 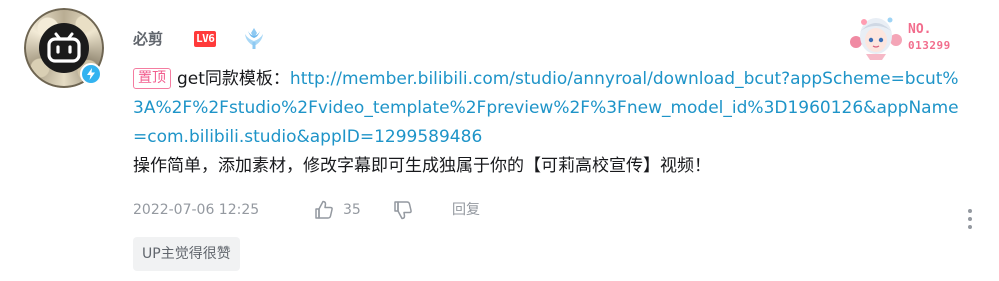 I want to click on vertical-ellipsis-icon, so click(x=970, y=219).